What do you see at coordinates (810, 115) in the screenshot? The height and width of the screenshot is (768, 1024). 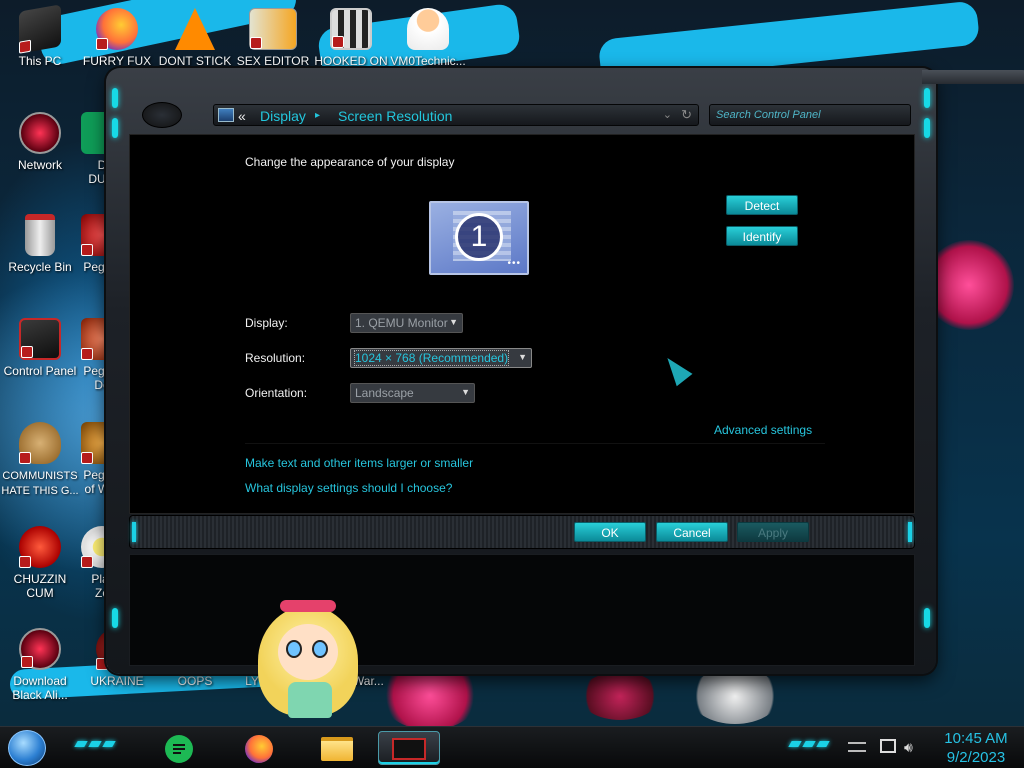 I see `search-input: Search Control Panel` at bounding box center [810, 115].